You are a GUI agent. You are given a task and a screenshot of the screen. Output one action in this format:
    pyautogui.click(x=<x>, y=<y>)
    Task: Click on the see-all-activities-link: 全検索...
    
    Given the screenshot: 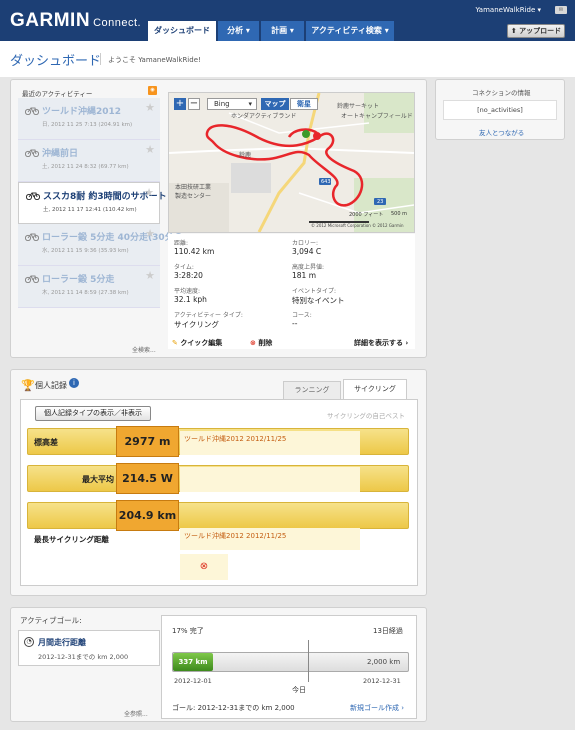 What is the action you would take?
    pyautogui.click(x=144, y=349)
    